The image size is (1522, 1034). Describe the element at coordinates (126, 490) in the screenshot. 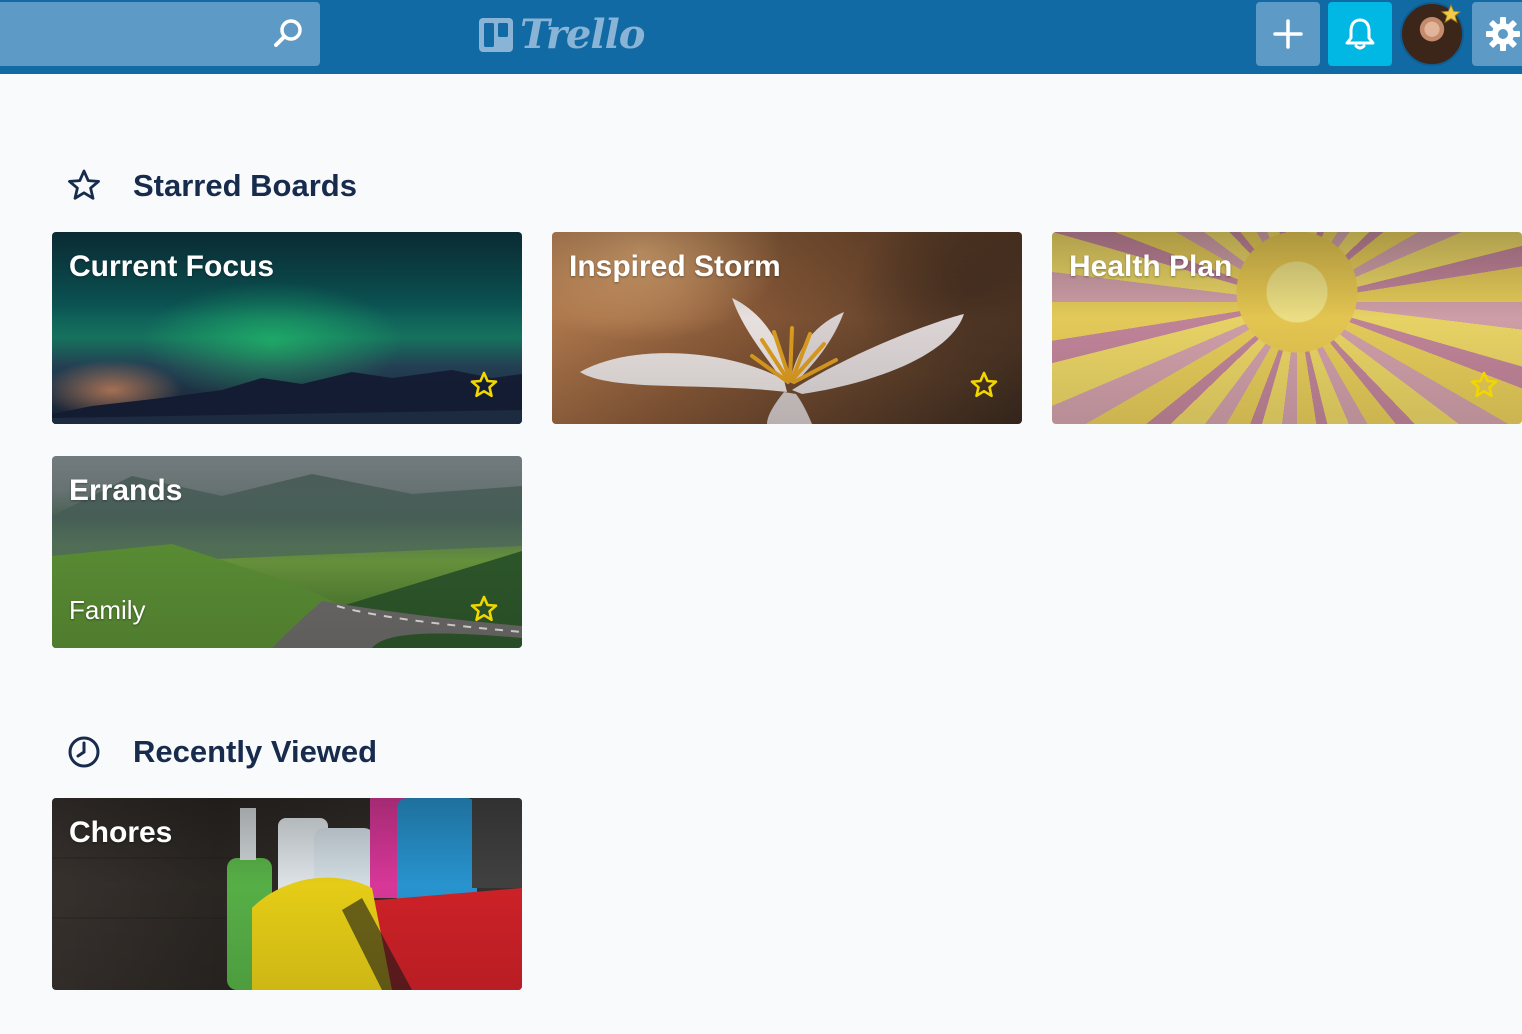

I see `board-title: Errands` at that location.